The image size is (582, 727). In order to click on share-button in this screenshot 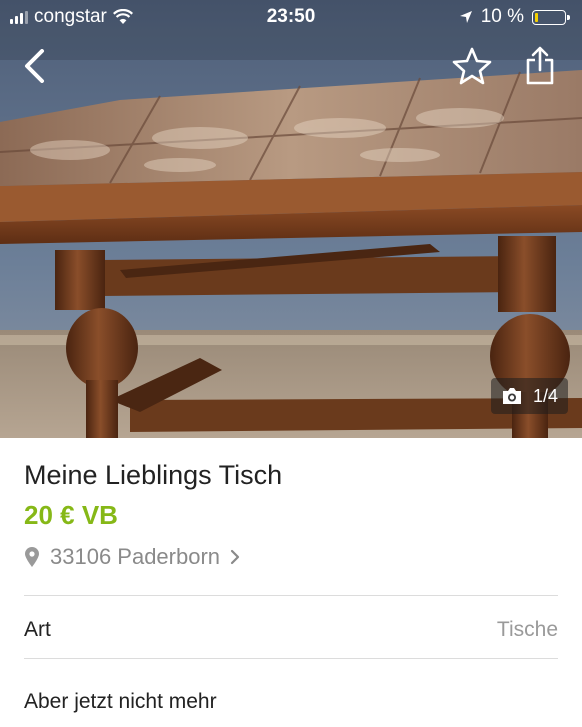, I will do `click(540, 65)`.